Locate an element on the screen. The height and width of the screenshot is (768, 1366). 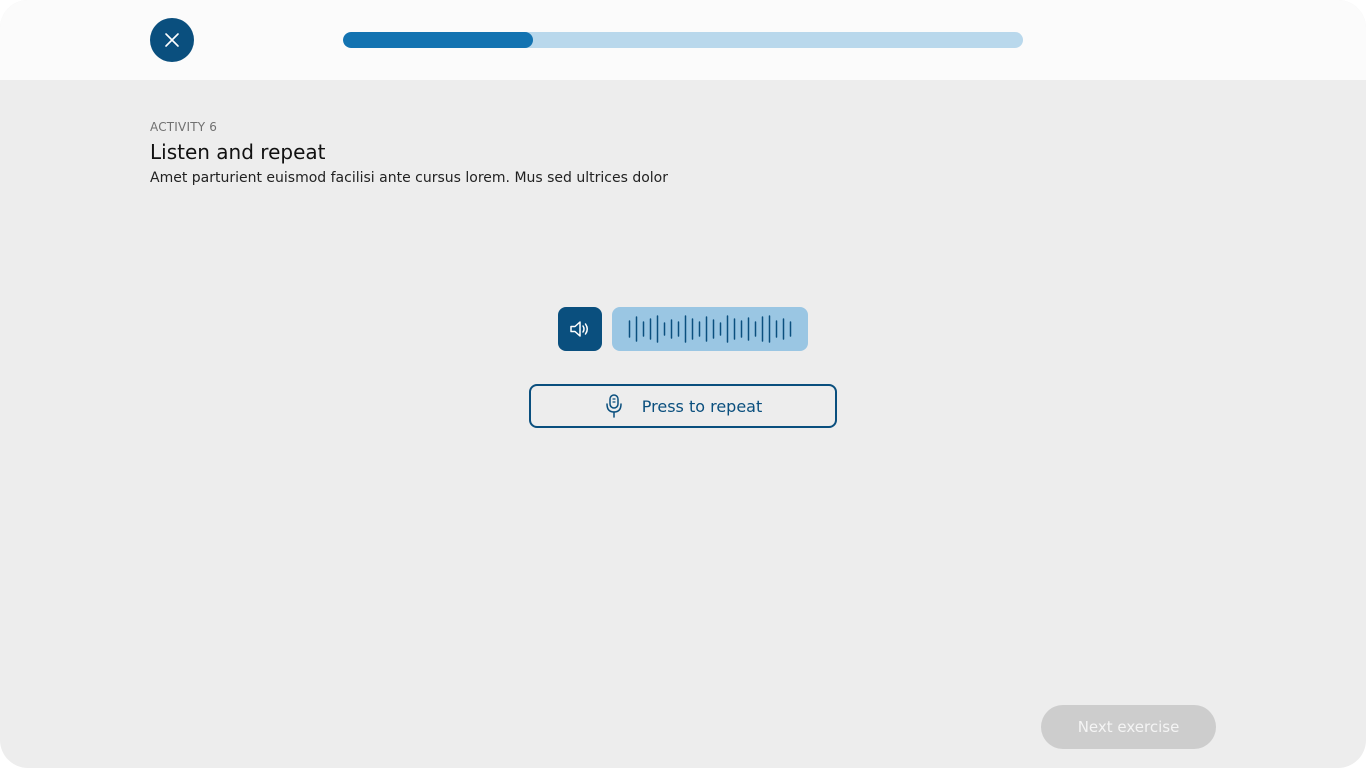
progress-fill is located at coordinates (438, 40).